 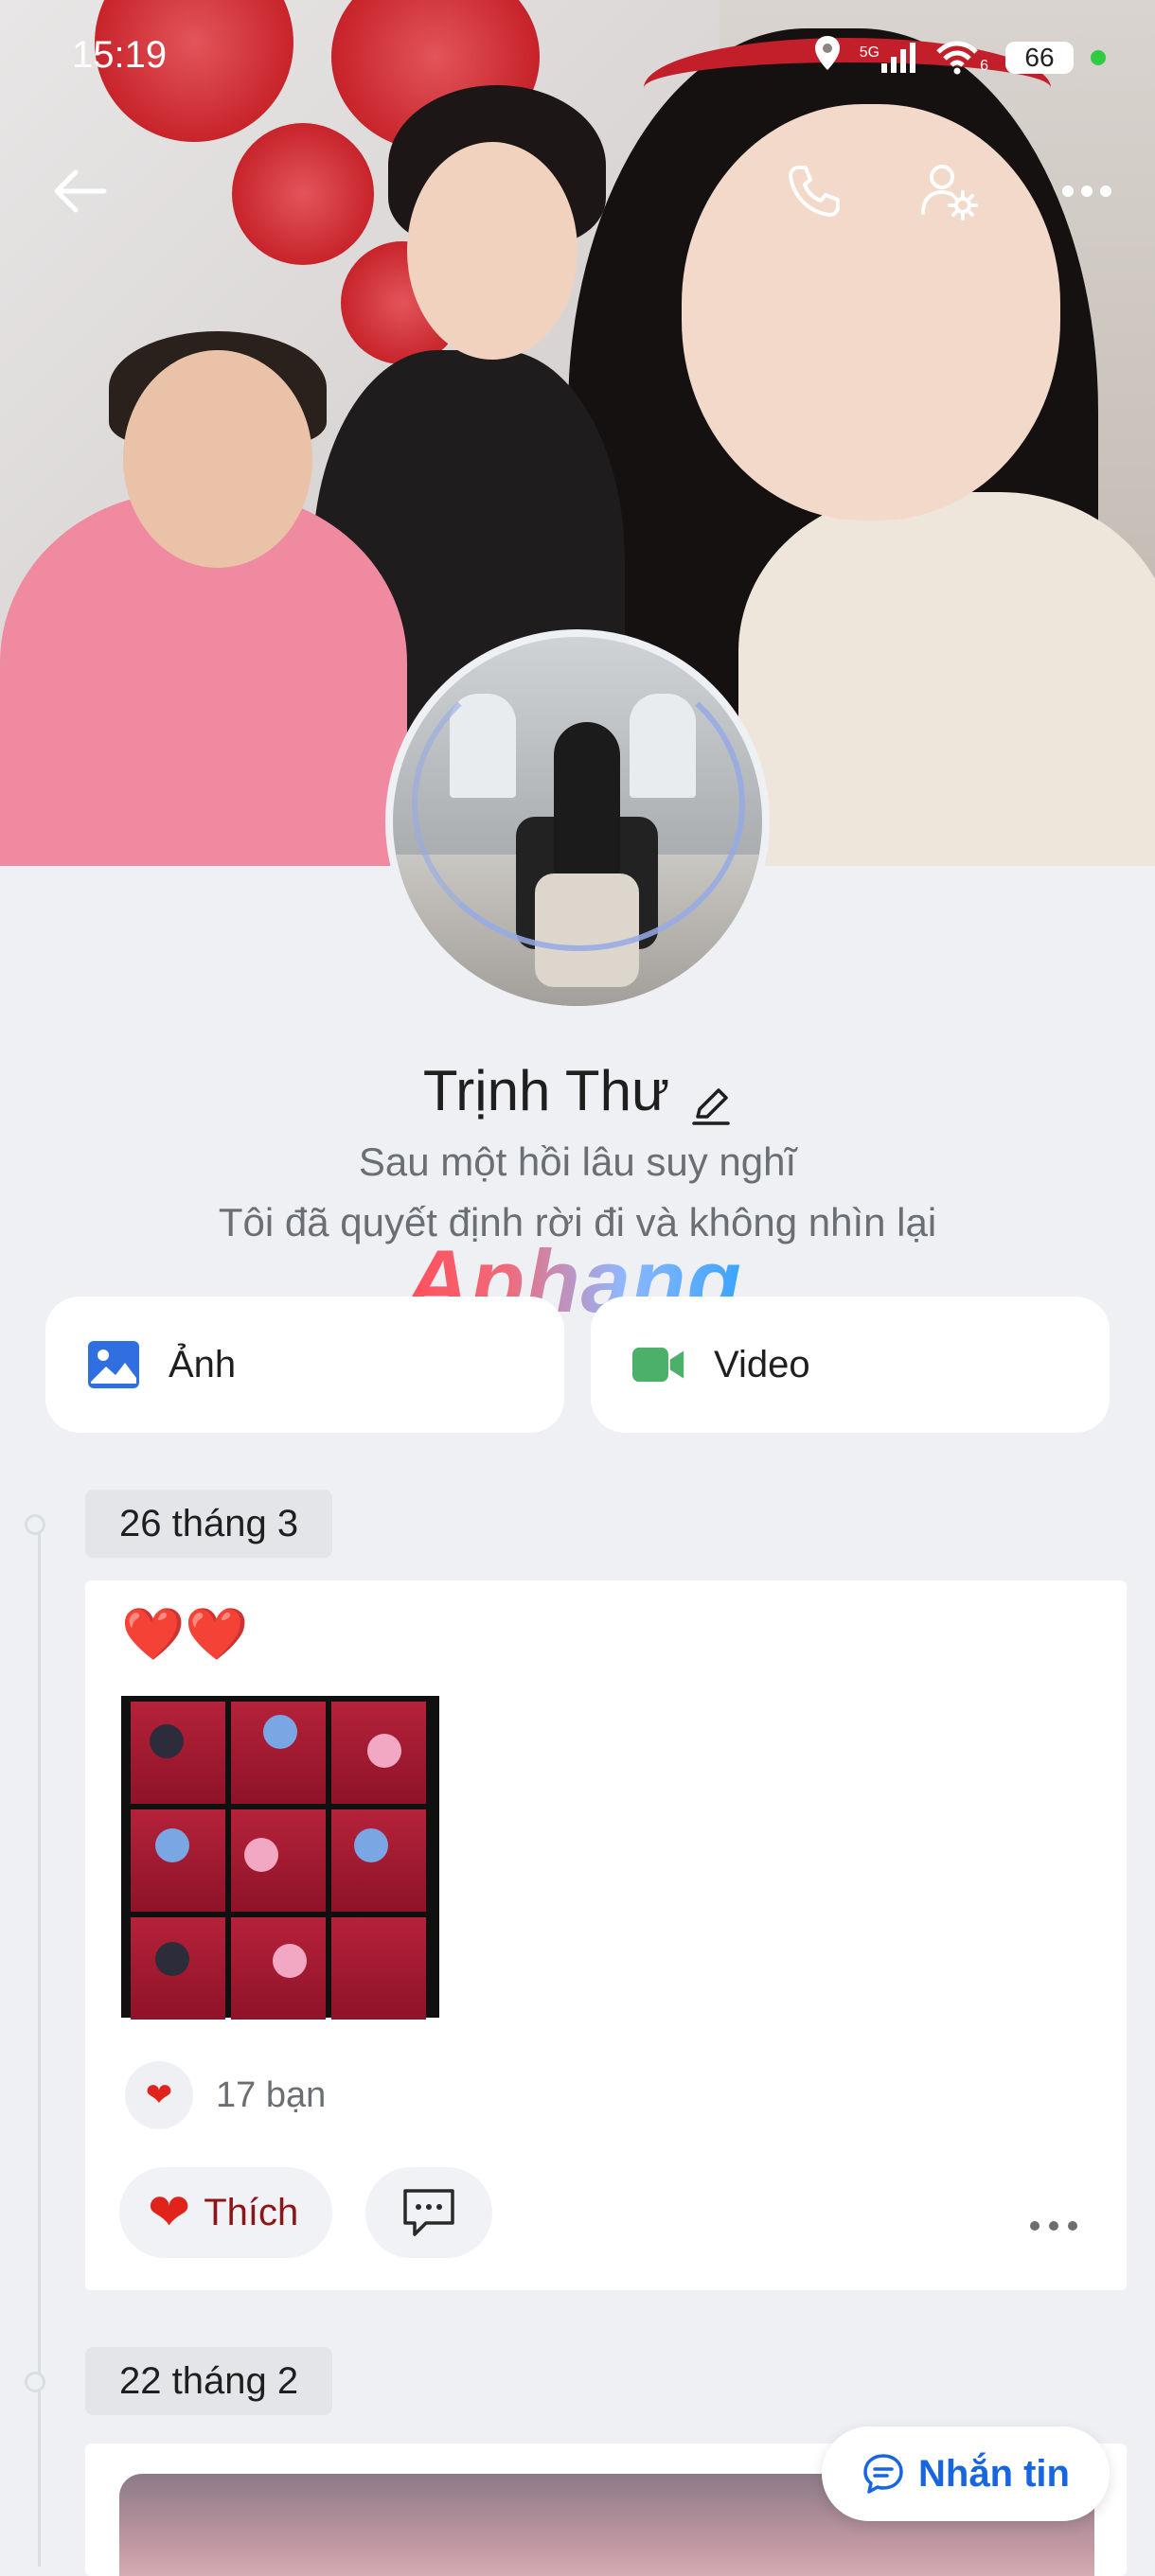 I want to click on avatar-logo-ring, so click(x=578, y=803).